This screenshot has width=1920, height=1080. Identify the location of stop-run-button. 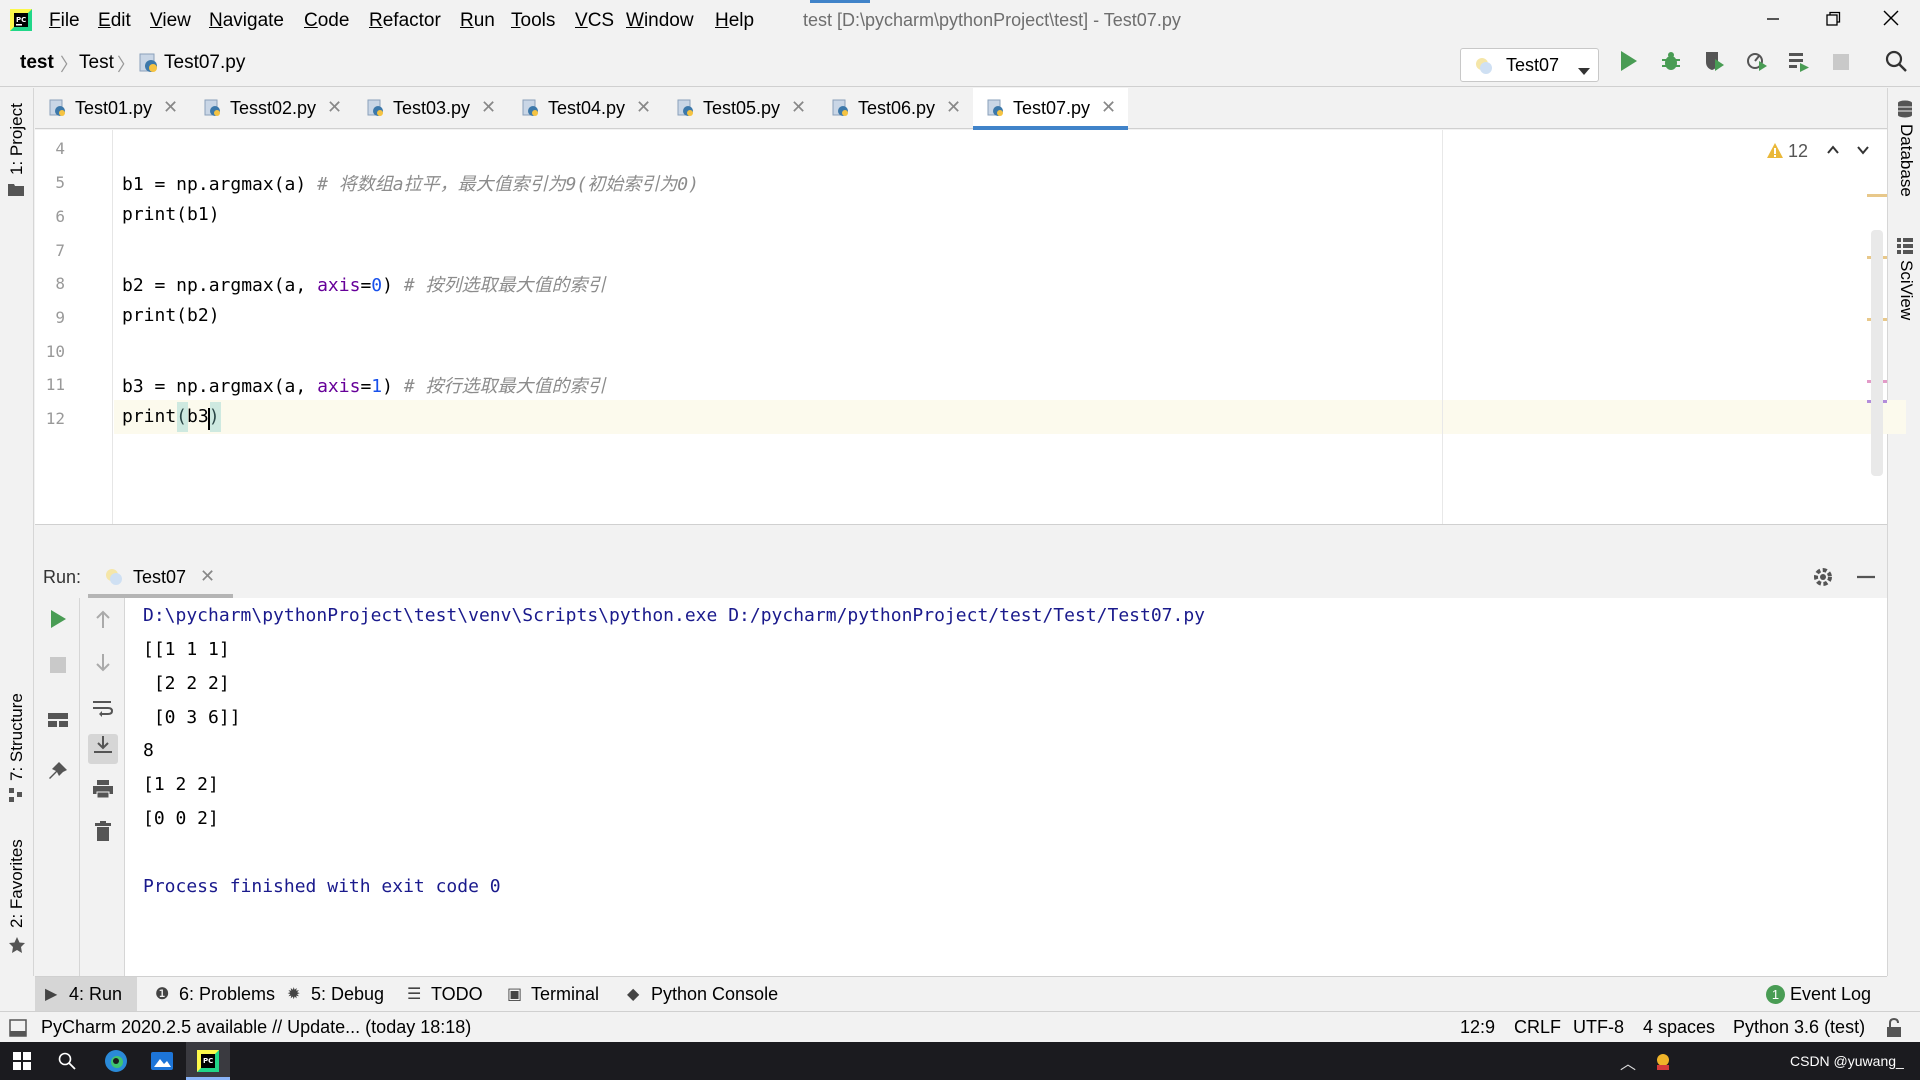
(58, 667).